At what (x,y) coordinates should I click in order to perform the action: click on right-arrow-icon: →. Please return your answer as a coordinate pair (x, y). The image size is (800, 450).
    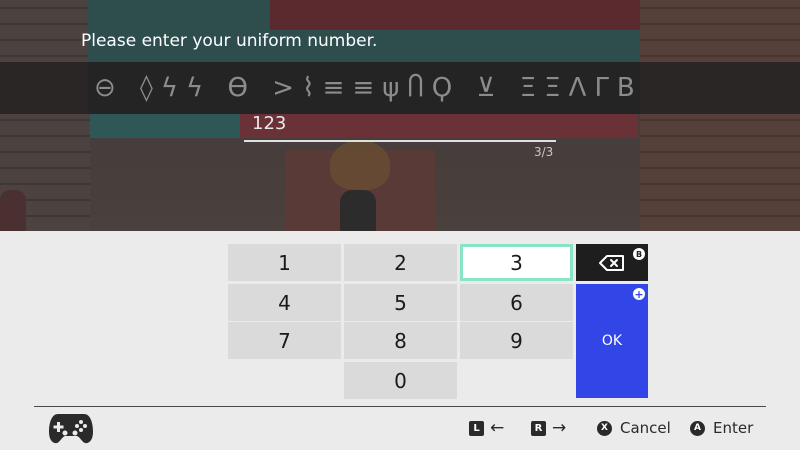
    Looking at the image, I should click on (559, 428).